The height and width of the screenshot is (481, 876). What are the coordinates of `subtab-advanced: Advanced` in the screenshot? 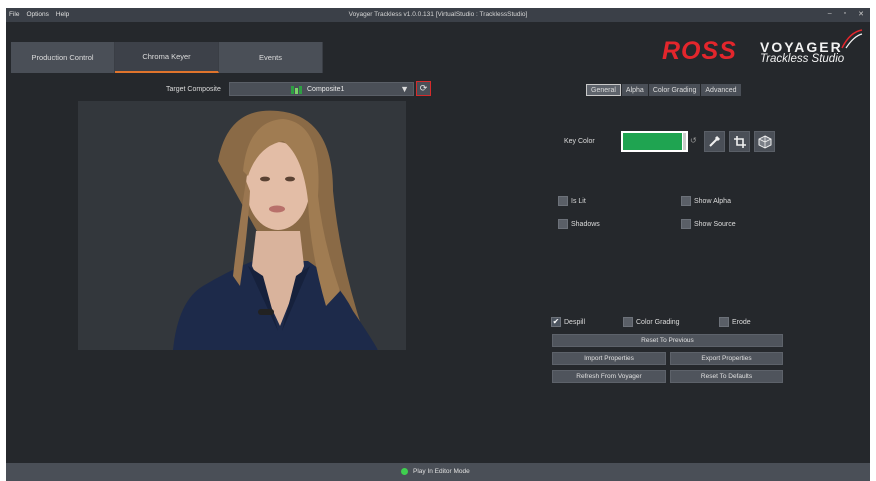 It's located at (721, 90).